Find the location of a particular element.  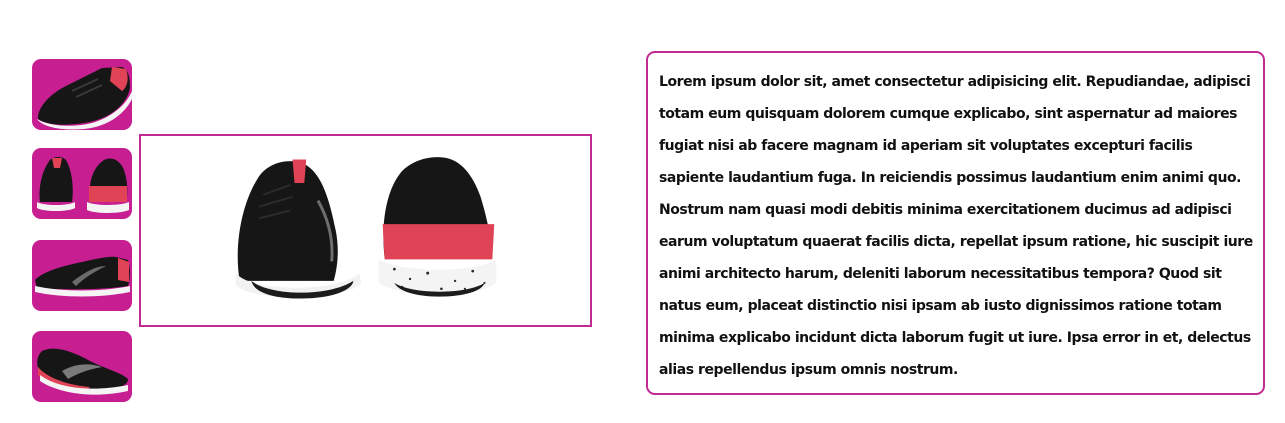

shoe-angled-view-icon is located at coordinates (82, 371).